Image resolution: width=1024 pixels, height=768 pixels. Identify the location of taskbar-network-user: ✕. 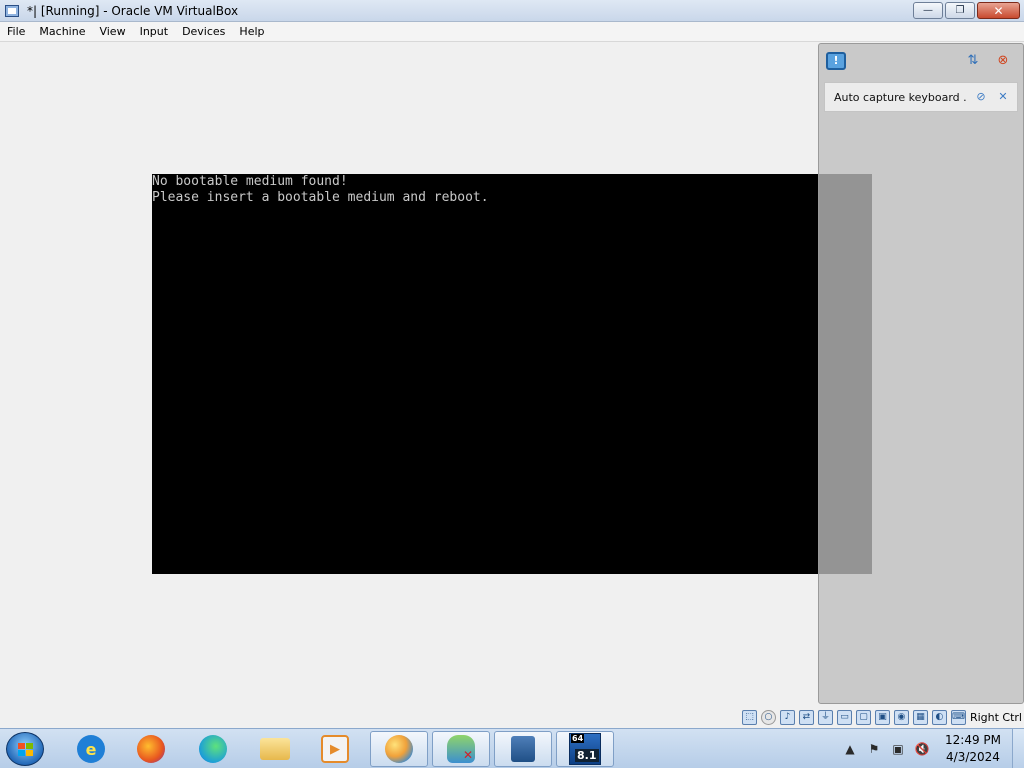
(461, 749).